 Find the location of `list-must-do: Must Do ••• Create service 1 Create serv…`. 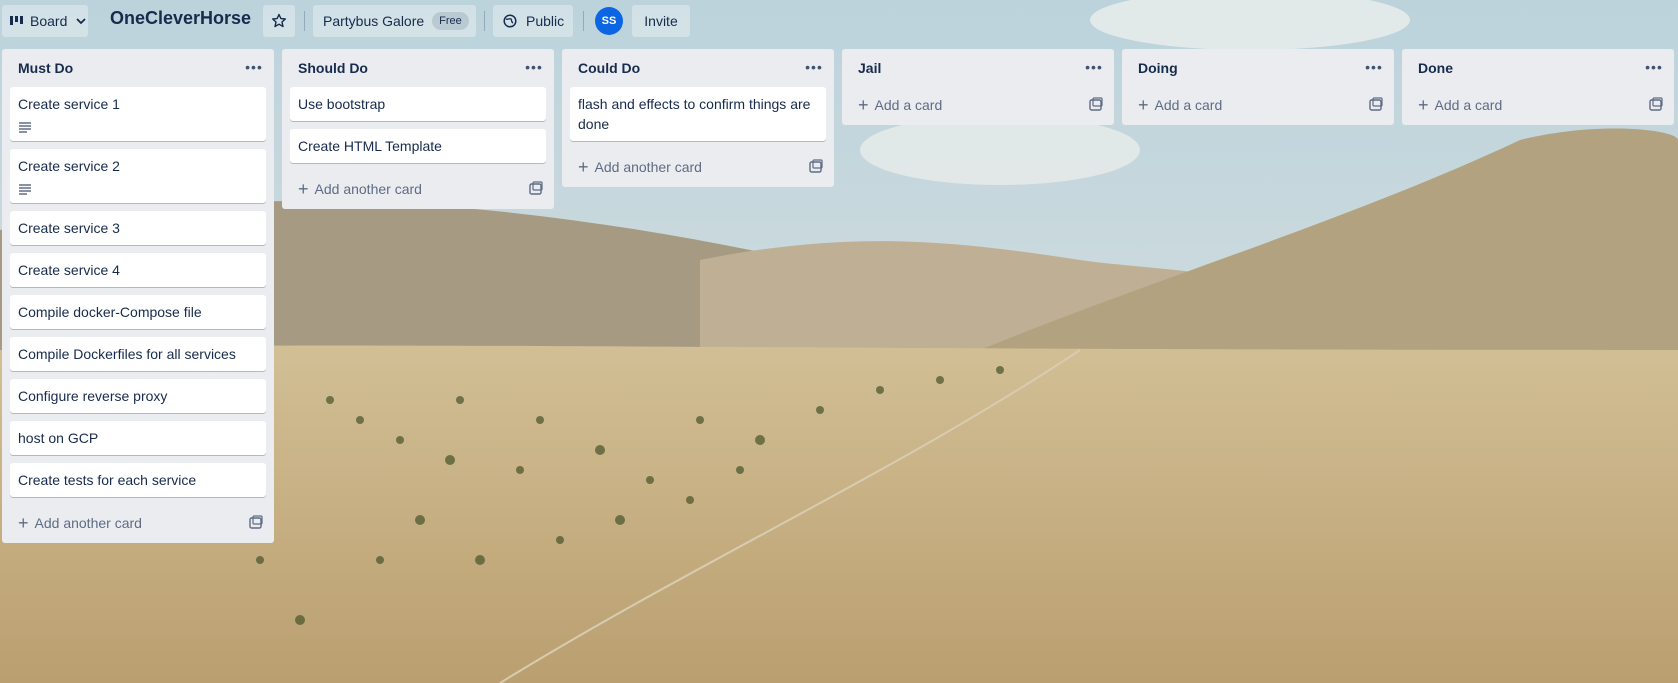

list-must-do: Must Do ••• Create service 1 Create serv… is located at coordinates (138, 296).